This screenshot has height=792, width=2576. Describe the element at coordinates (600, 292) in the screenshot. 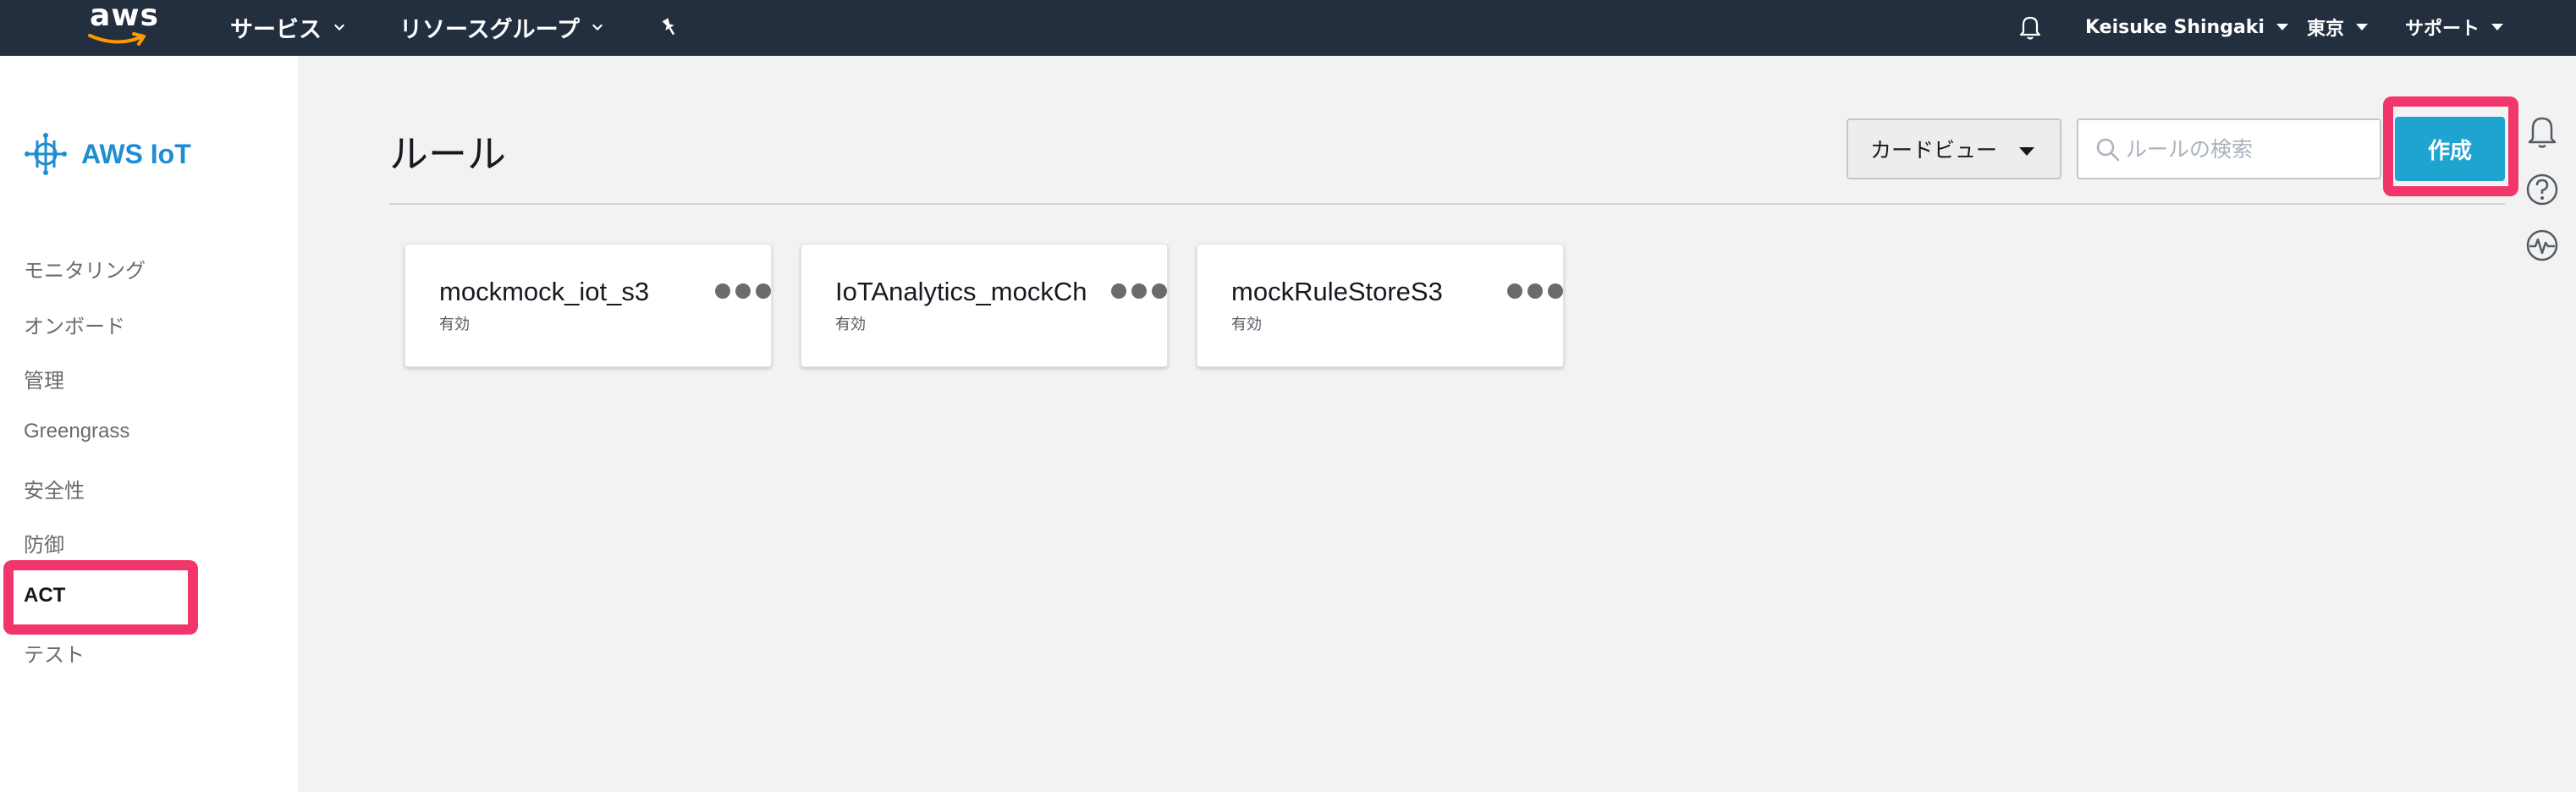

I see `rule-name: mockmock_iot_s3` at that location.